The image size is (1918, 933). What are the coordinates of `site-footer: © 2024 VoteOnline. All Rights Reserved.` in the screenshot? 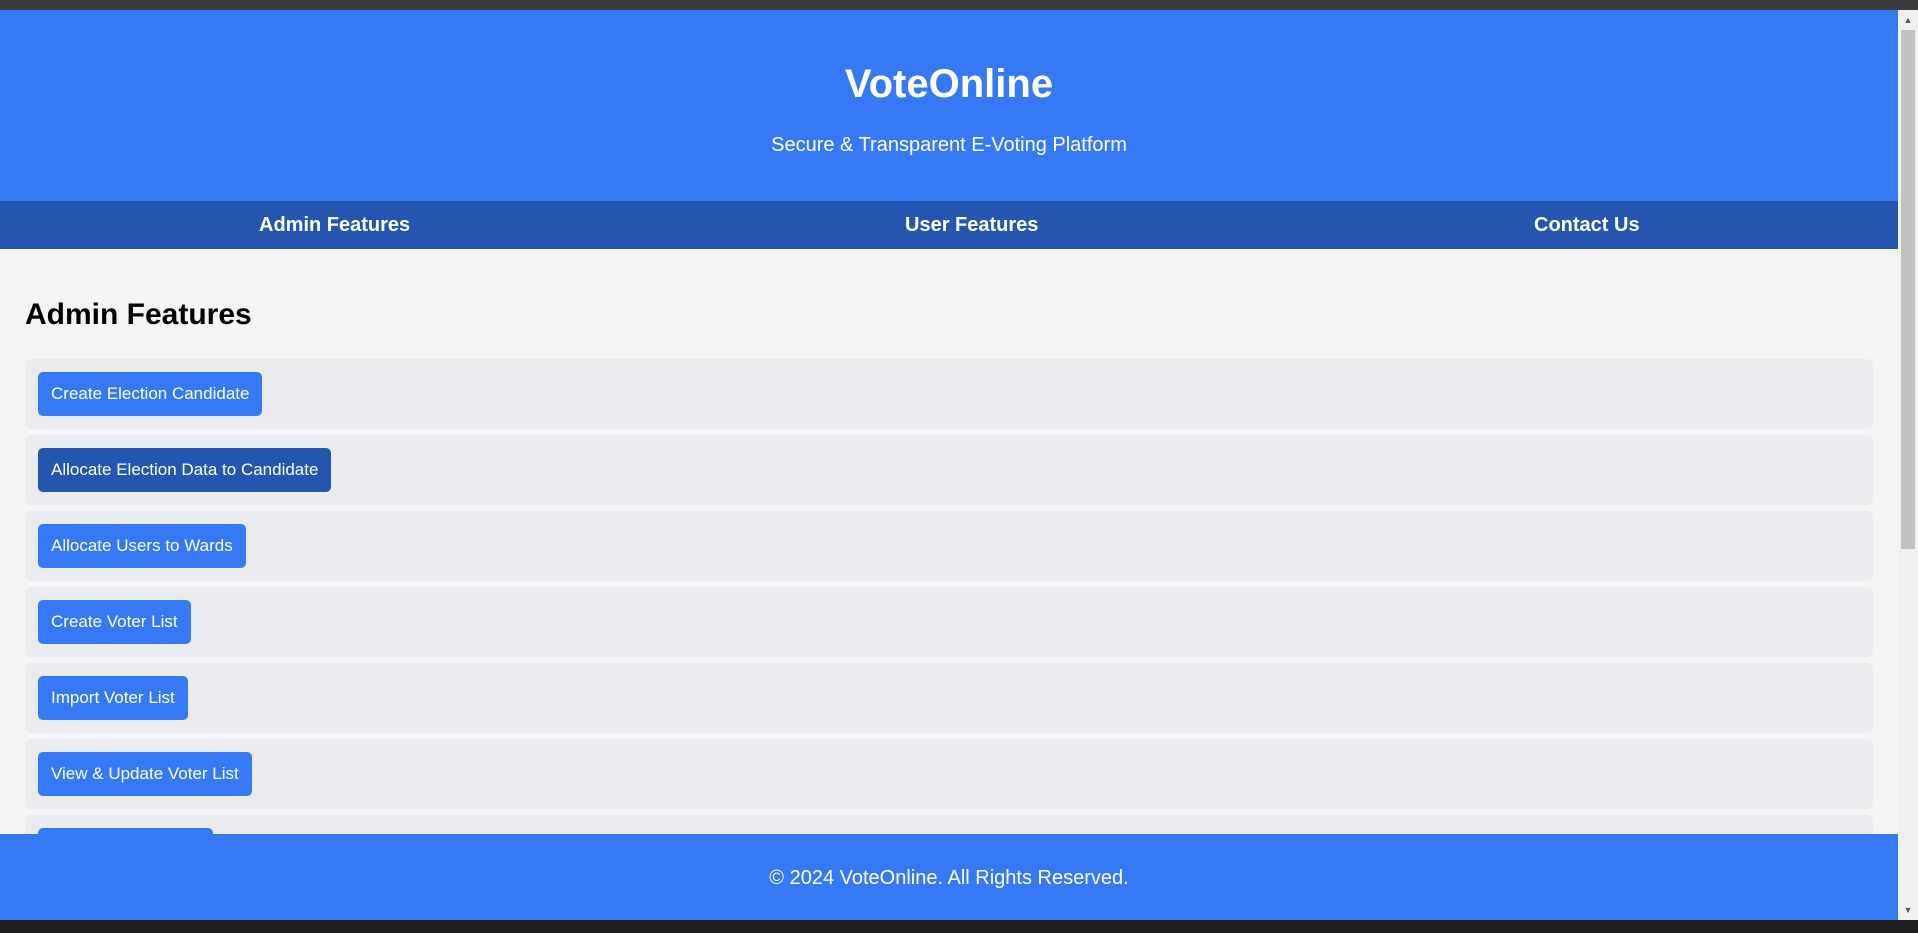 It's located at (949, 877).